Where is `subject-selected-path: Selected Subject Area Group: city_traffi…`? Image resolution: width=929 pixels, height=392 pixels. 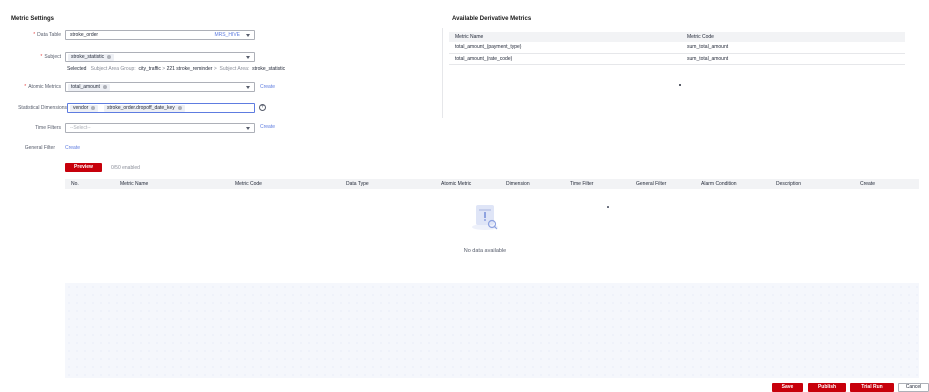
subject-selected-path: Selected Subject Area Group: city_traffi… is located at coordinates (176, 69).